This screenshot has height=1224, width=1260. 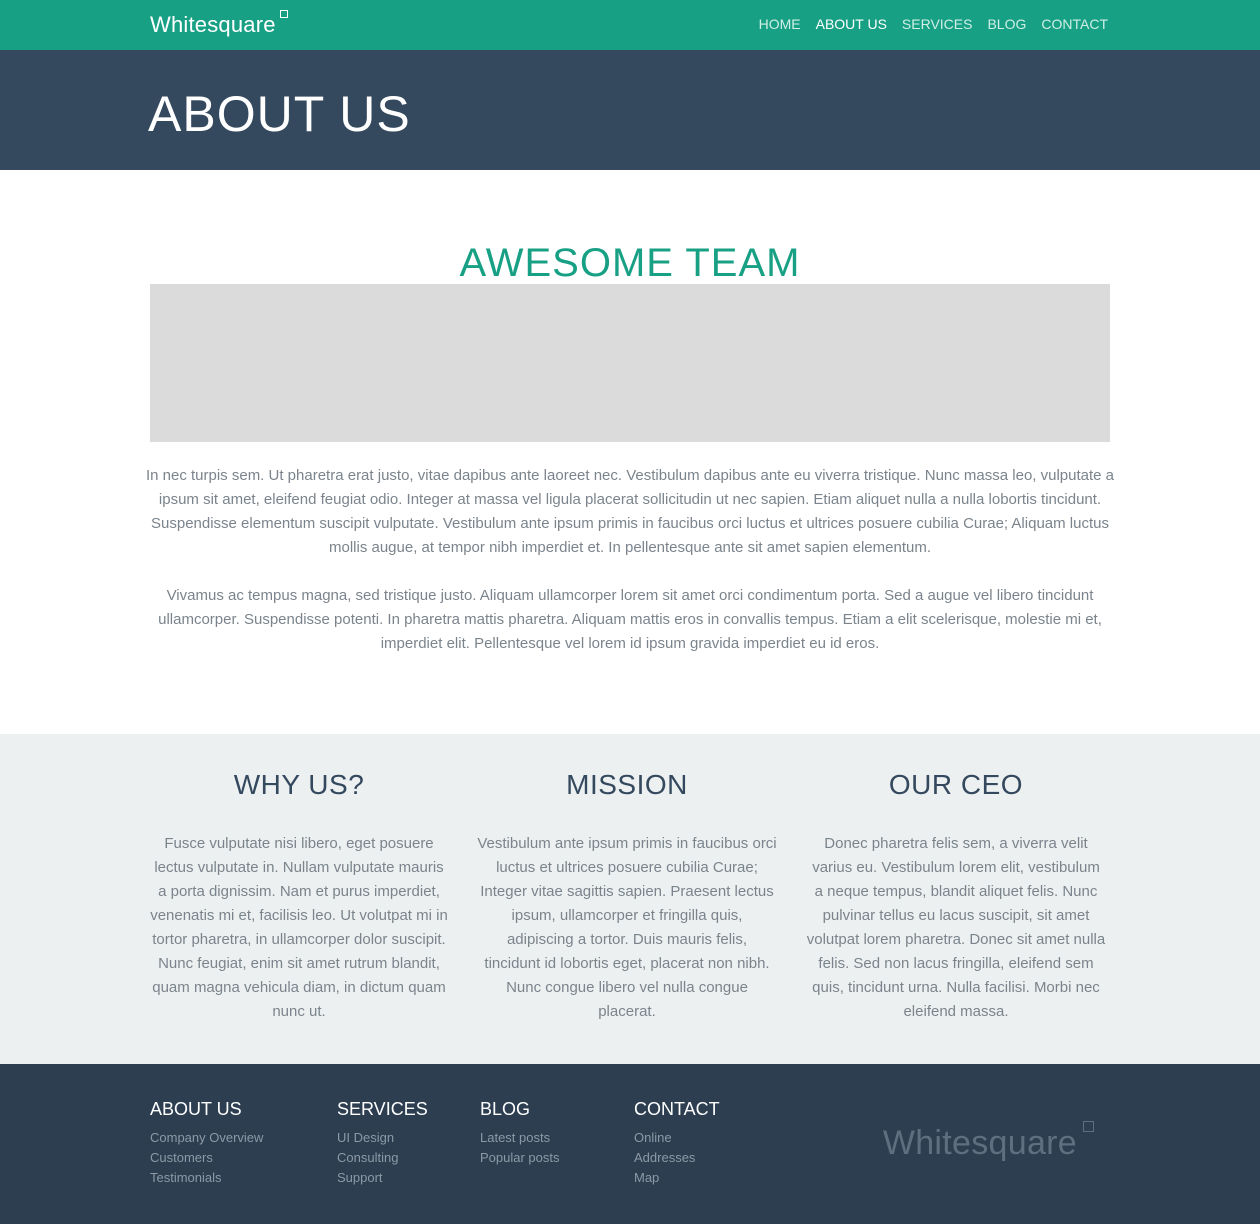 I want to click on footer-column-blog: BLOG Latest posts Popular posts, so click(x=520, y=1133).